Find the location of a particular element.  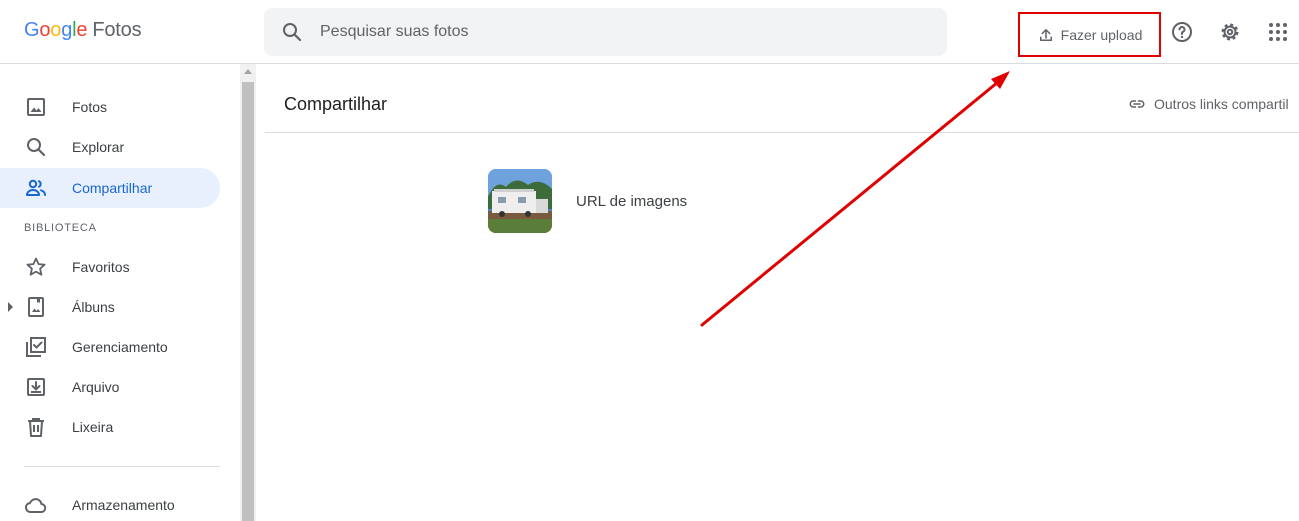

logo-product-name: Fotos is located at coordinates (117, 30).